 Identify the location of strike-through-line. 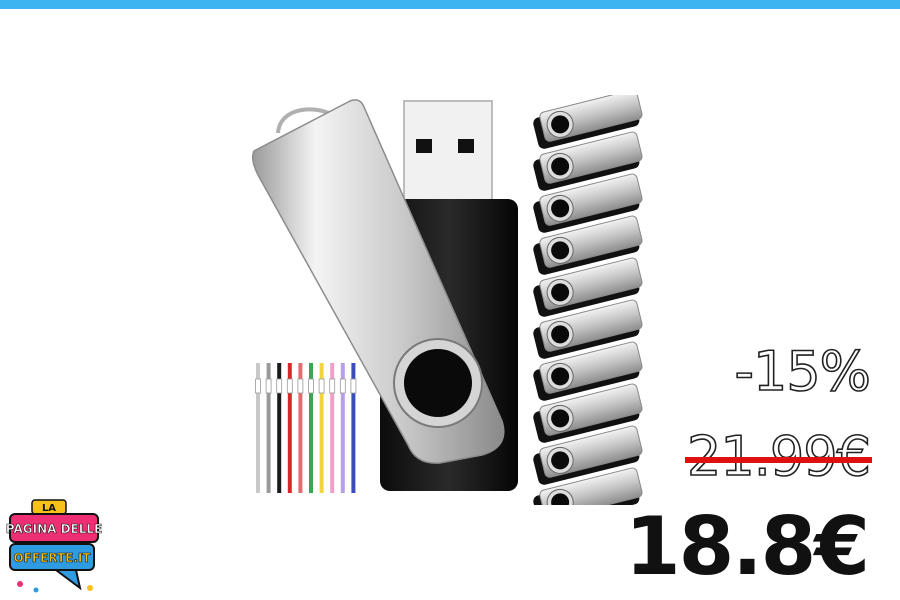
(778, 460).